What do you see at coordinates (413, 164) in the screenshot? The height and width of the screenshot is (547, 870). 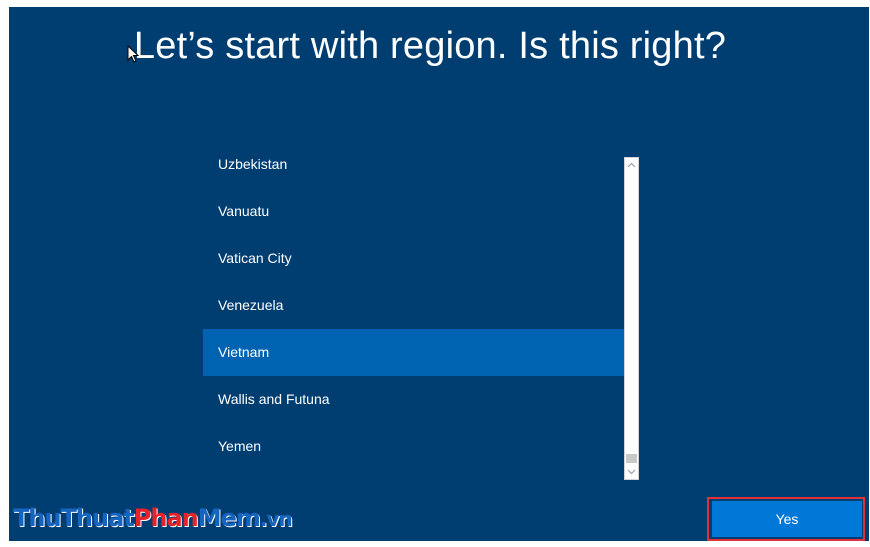 I see `list-item: Uzbekistan` at bounding box center [413, 164].